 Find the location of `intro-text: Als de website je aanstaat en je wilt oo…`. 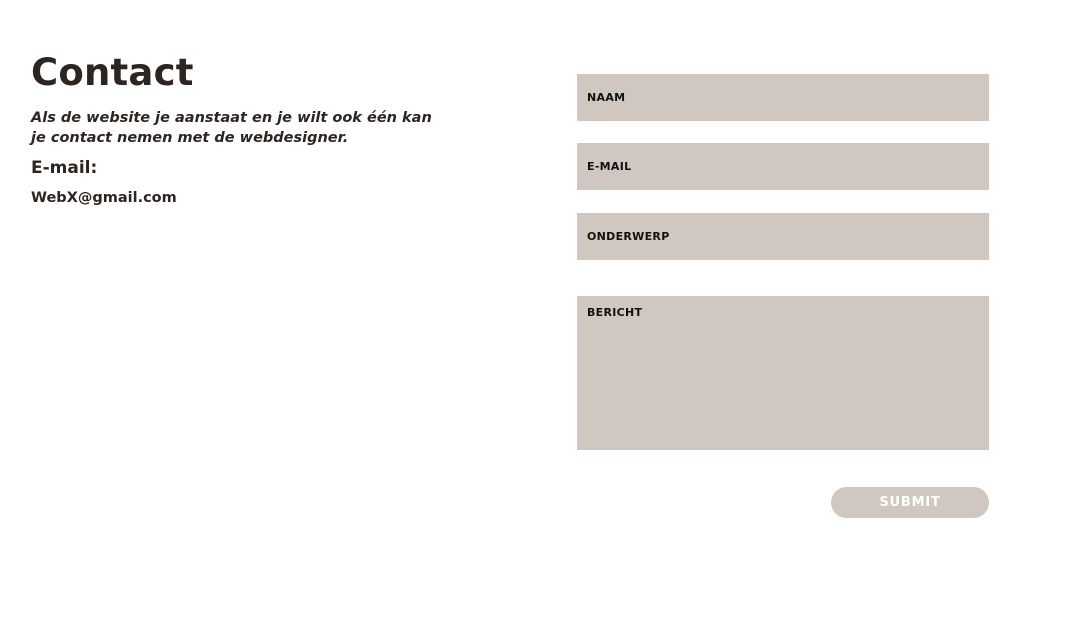

intro-text: Als de website je aanstaat en je wilt oo… is located at coordinates (231, 128).